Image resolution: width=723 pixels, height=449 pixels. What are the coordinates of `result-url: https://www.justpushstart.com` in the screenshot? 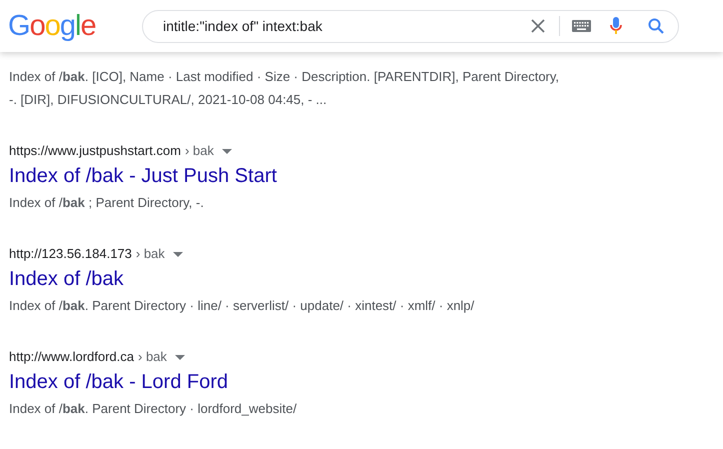 It's located at (95, 151).